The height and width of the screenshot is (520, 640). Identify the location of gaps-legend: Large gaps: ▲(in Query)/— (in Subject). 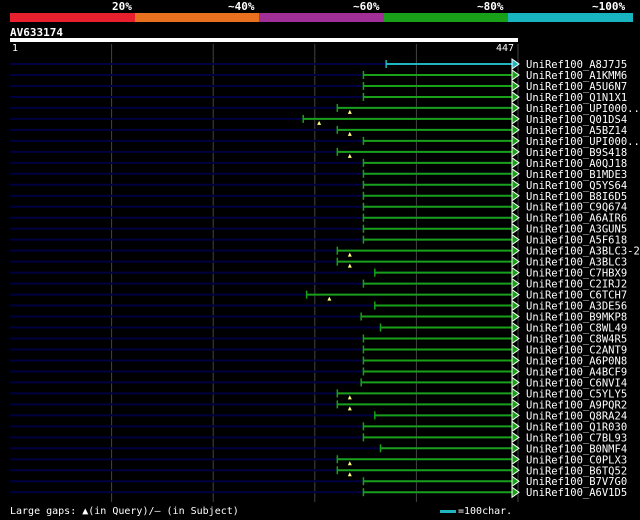
(124, 511).